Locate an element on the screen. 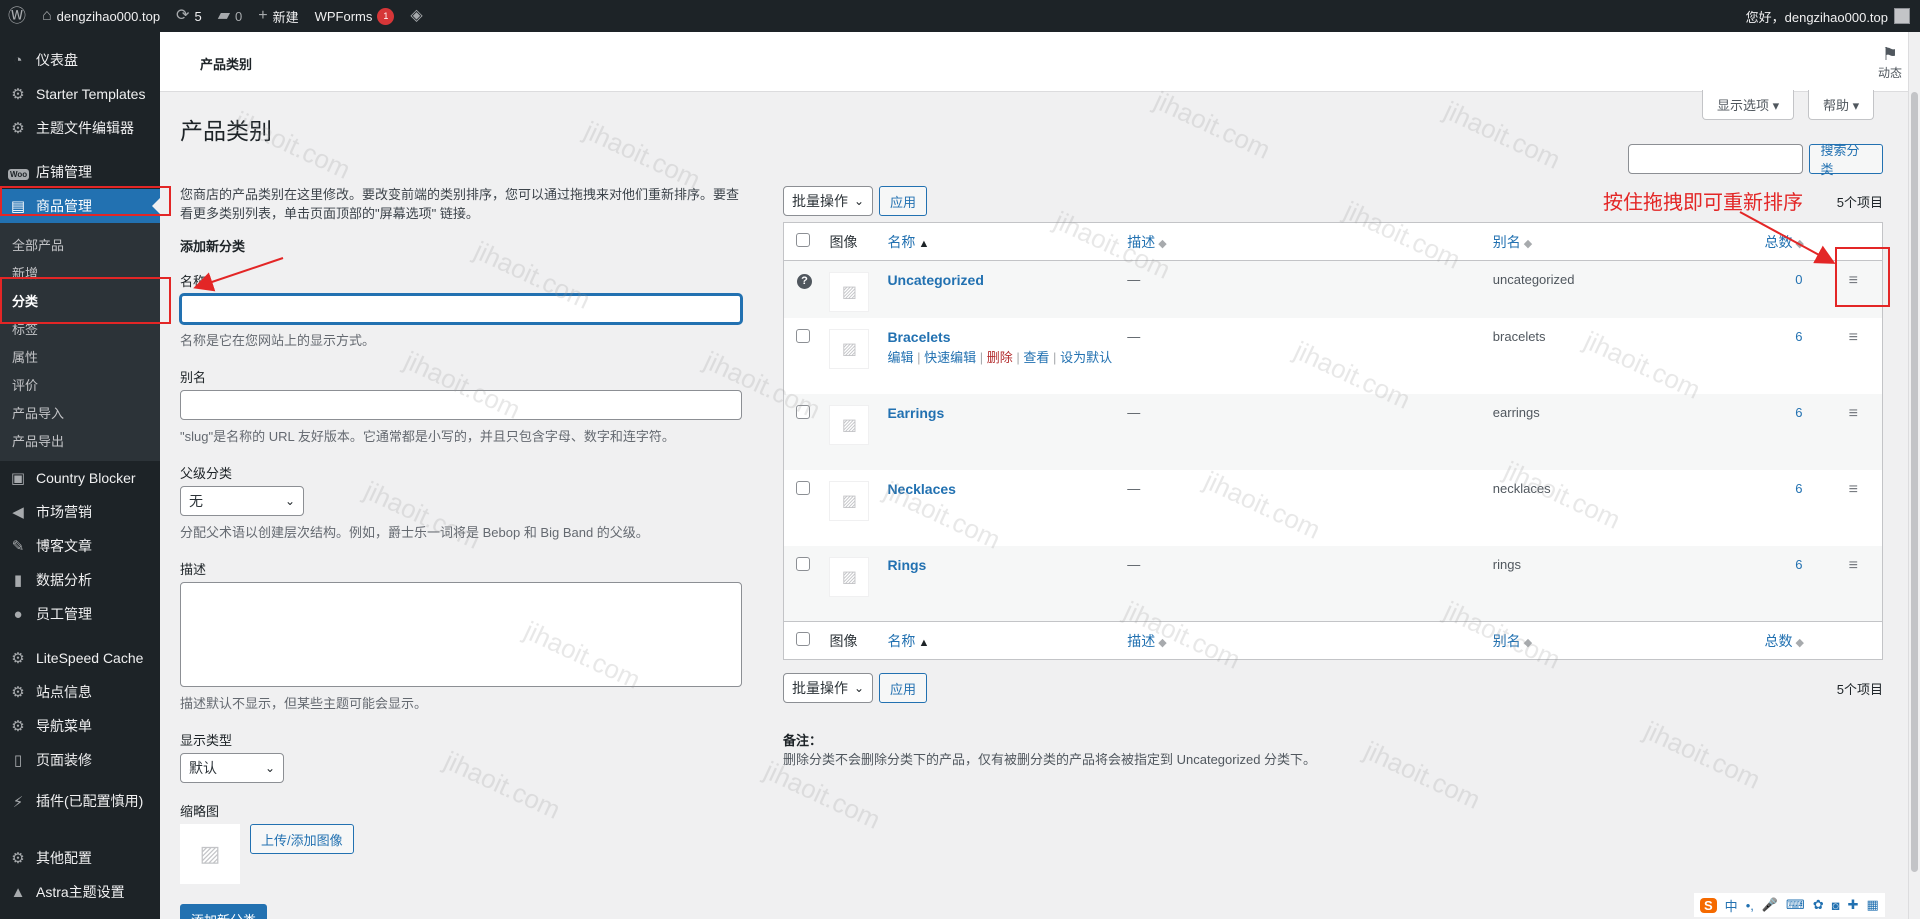  scrollbar-thumb is located at coordinates (1914, 482).